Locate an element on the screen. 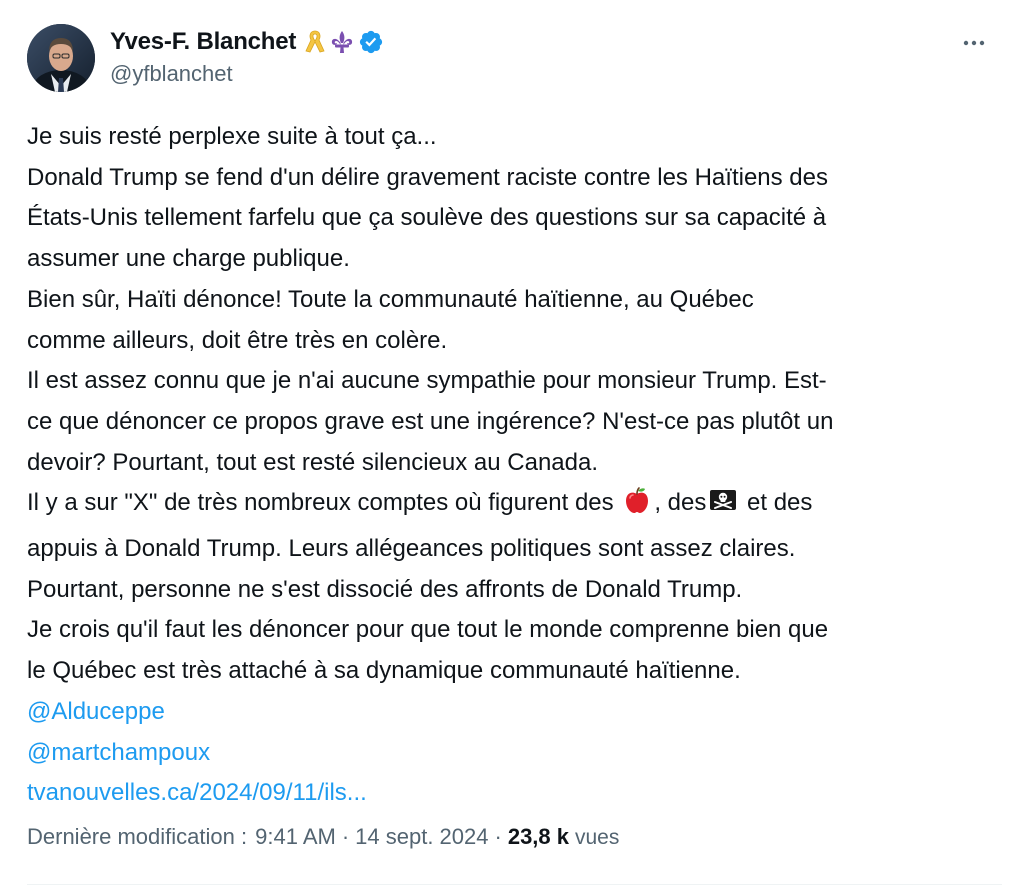  tweet-date: 14 sept. 2024 is located at coordinates (421, 837).